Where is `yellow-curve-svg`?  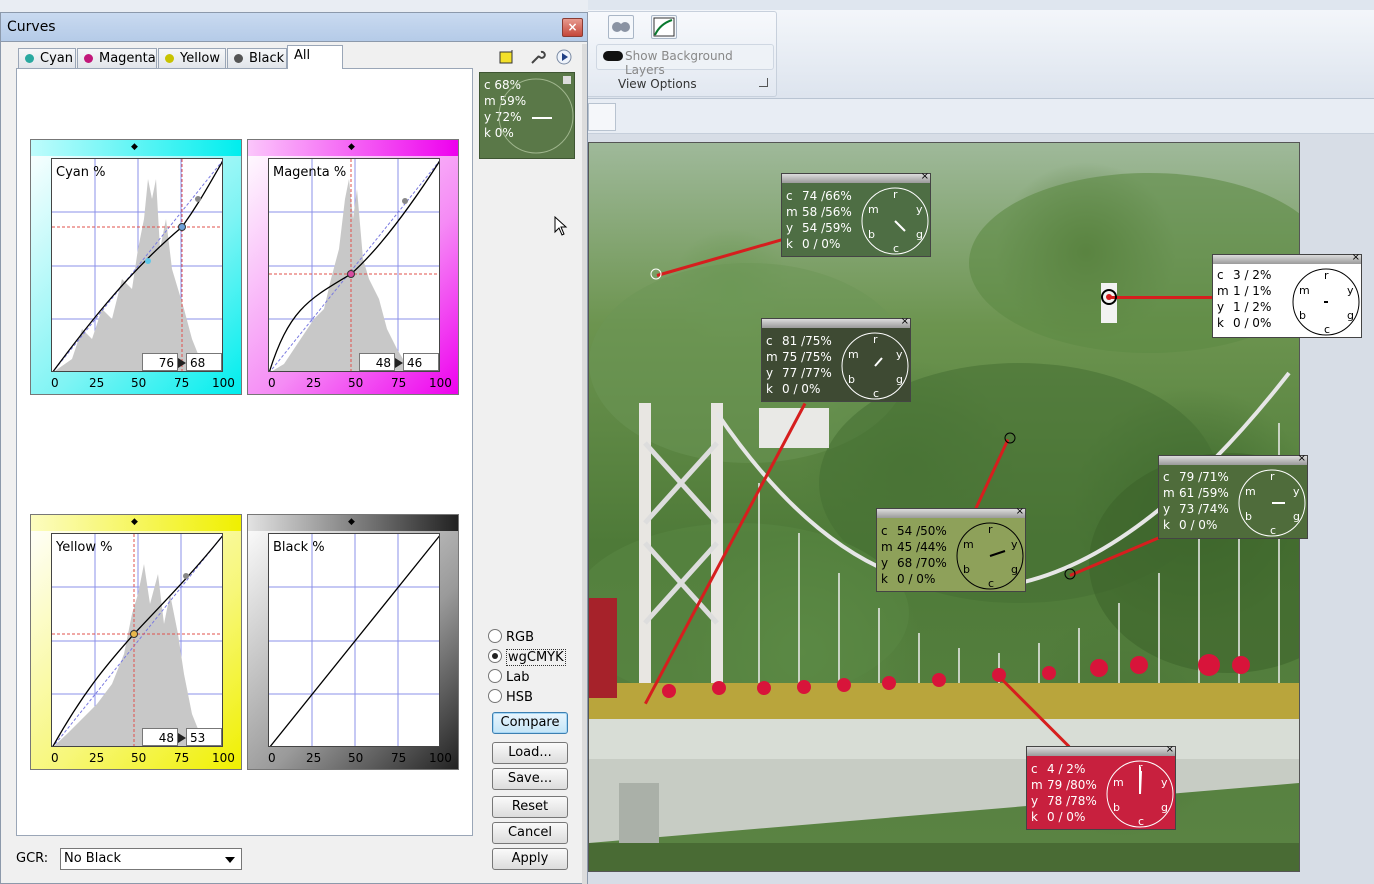 yellow-curve-svg is located at coordinates (137, 640).